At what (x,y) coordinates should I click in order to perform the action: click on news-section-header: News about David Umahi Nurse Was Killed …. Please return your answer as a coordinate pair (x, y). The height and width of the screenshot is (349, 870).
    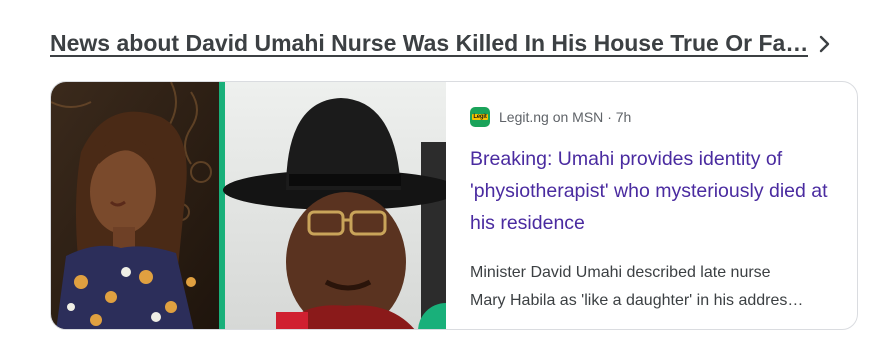
    Looking at the image, I should click on (441, 43).